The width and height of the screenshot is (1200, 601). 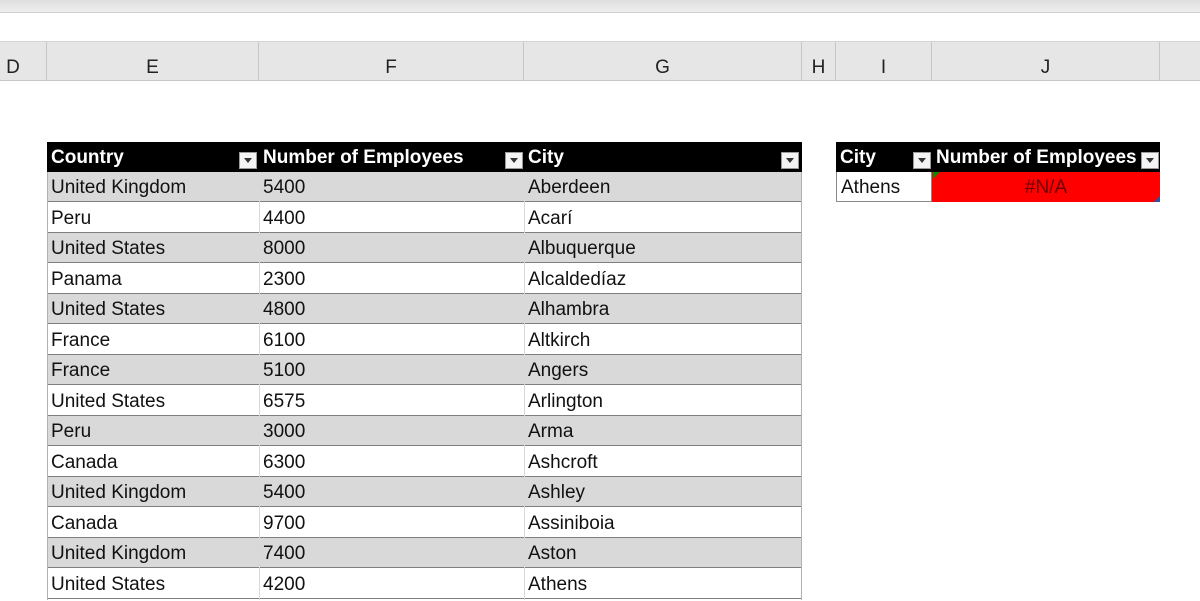 What do you see at coordinates (282, 279) in the screenshot?
I see `cell-number-of-employees: 2300` at bounding box center [282, 279].